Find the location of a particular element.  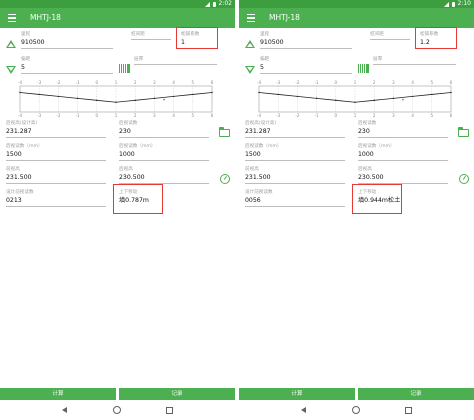

status-bar: 2:10 is located at coordinates (356, 4).